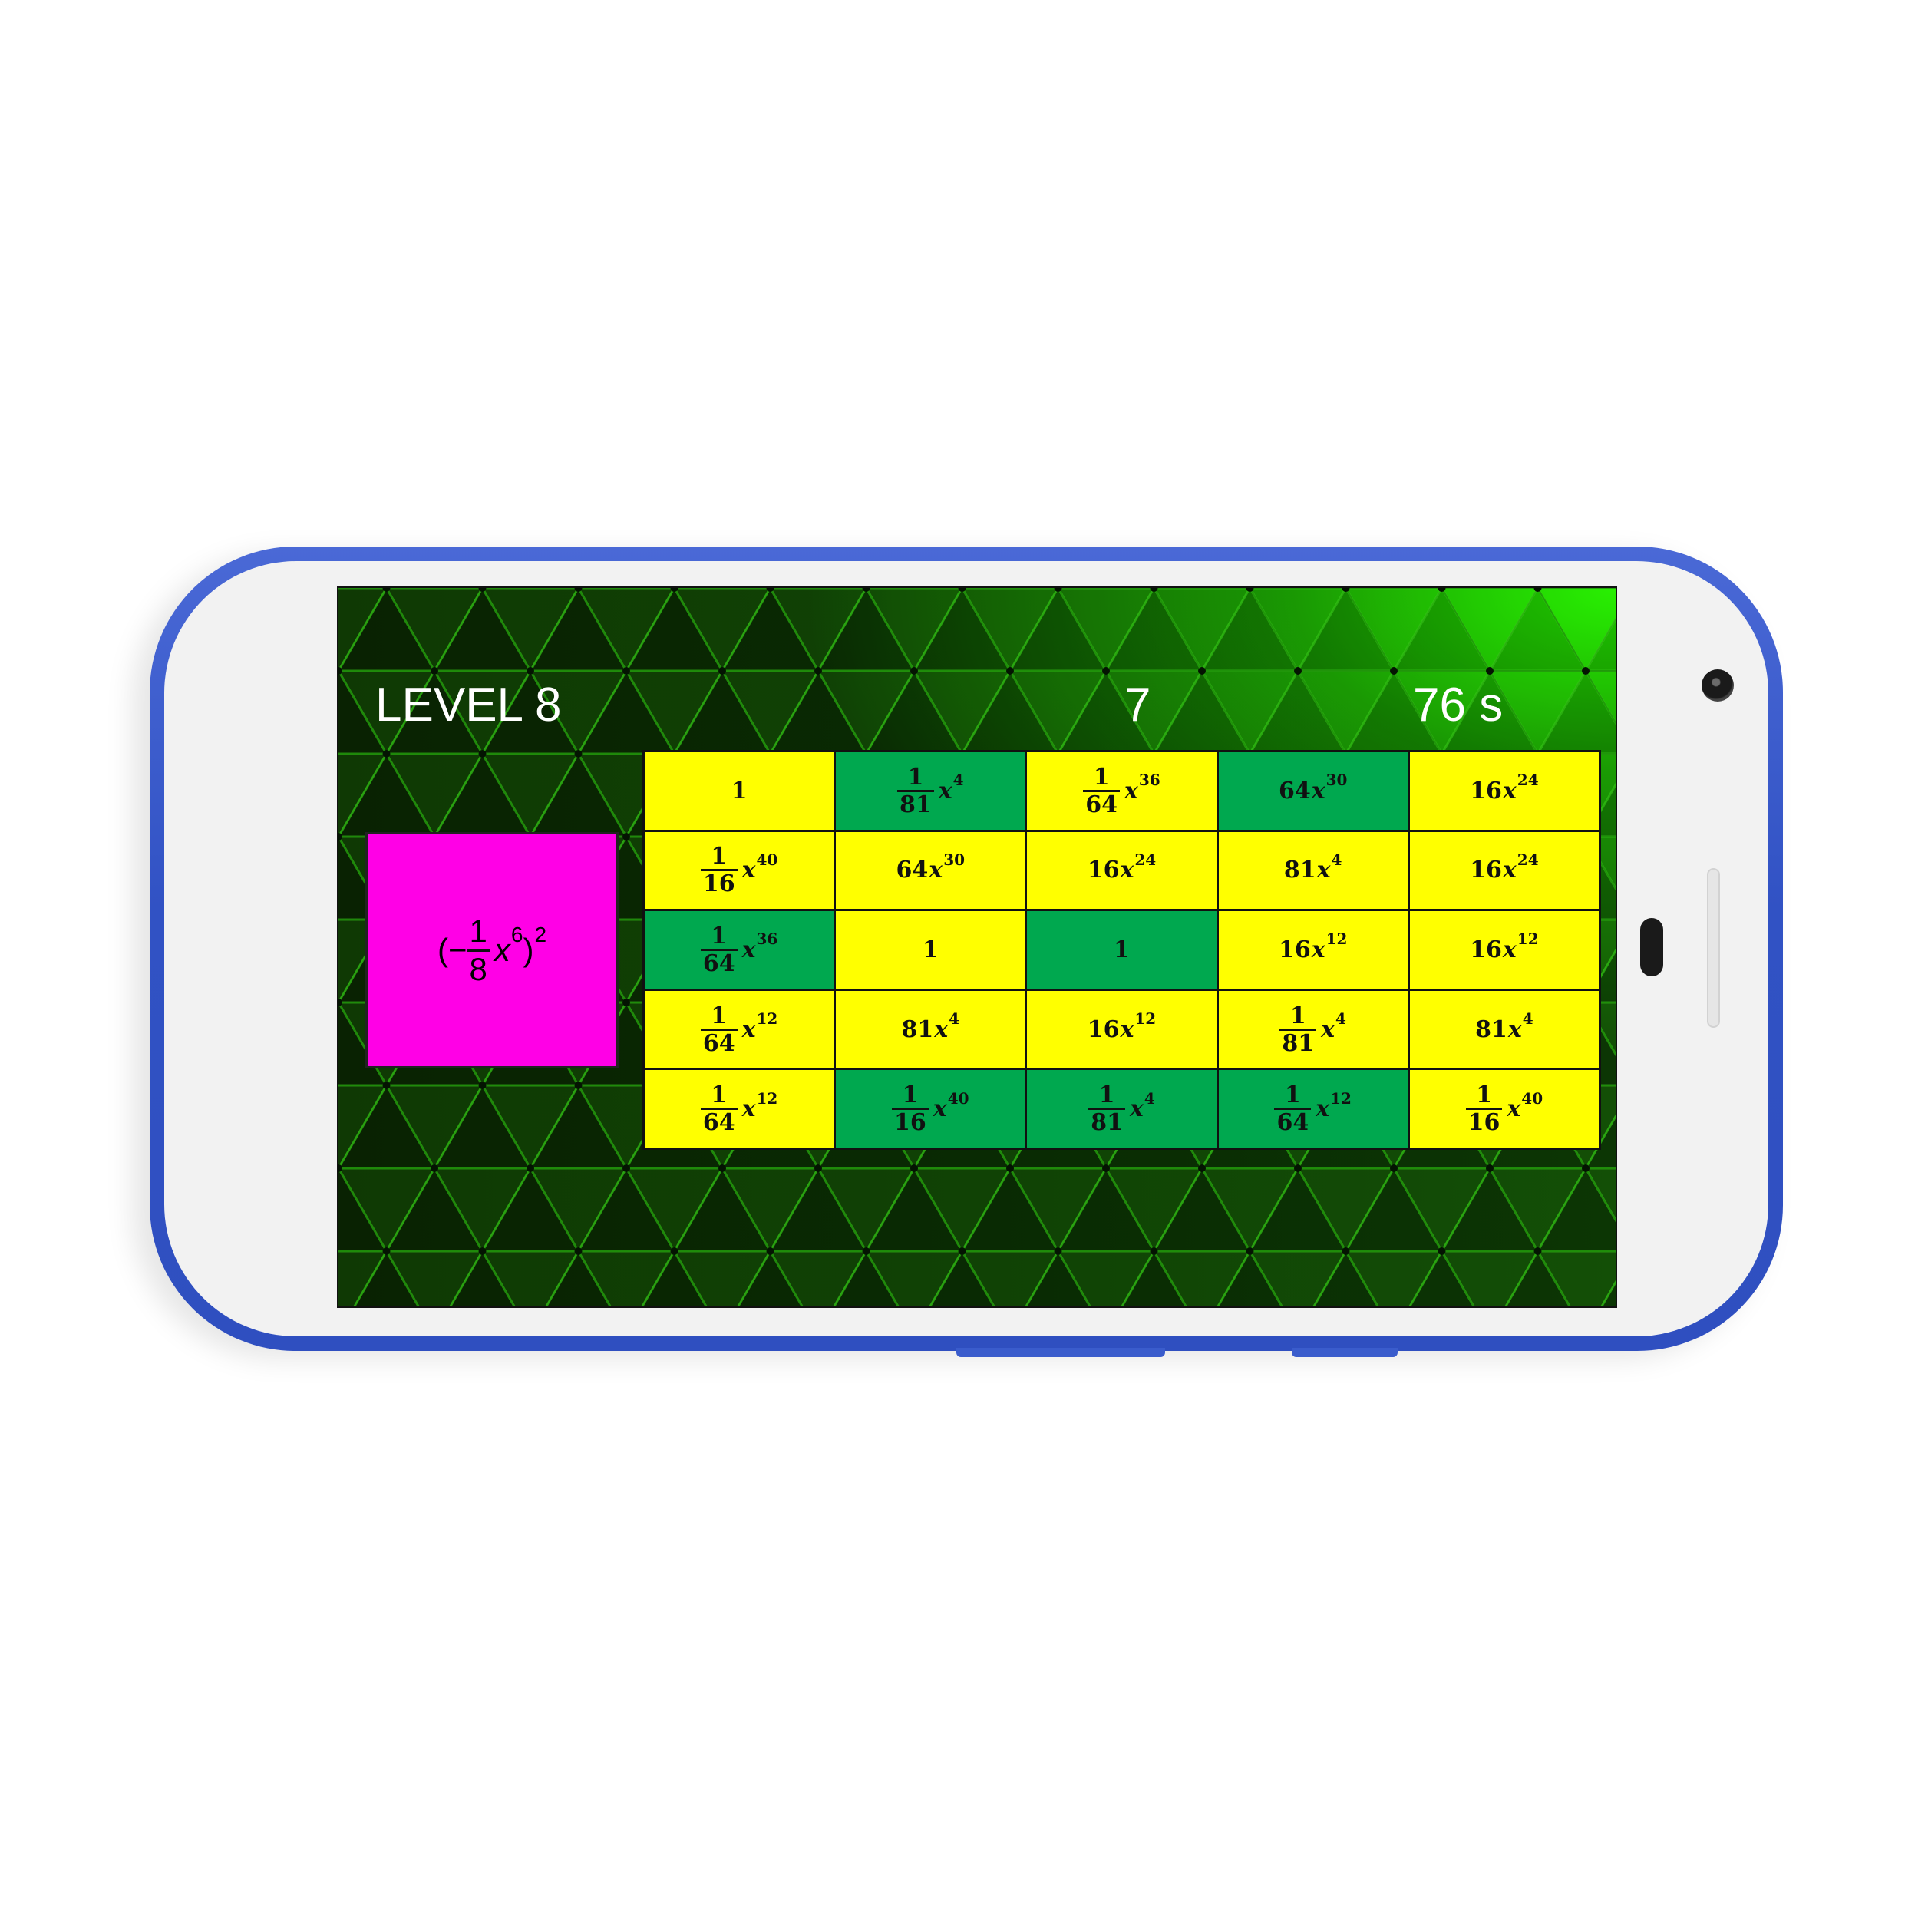 The image size is (1928, 1932). What do you see at coordinates (1651, 947) in the screenshot?
I see `home-button` at bounding box center [1651, 947].